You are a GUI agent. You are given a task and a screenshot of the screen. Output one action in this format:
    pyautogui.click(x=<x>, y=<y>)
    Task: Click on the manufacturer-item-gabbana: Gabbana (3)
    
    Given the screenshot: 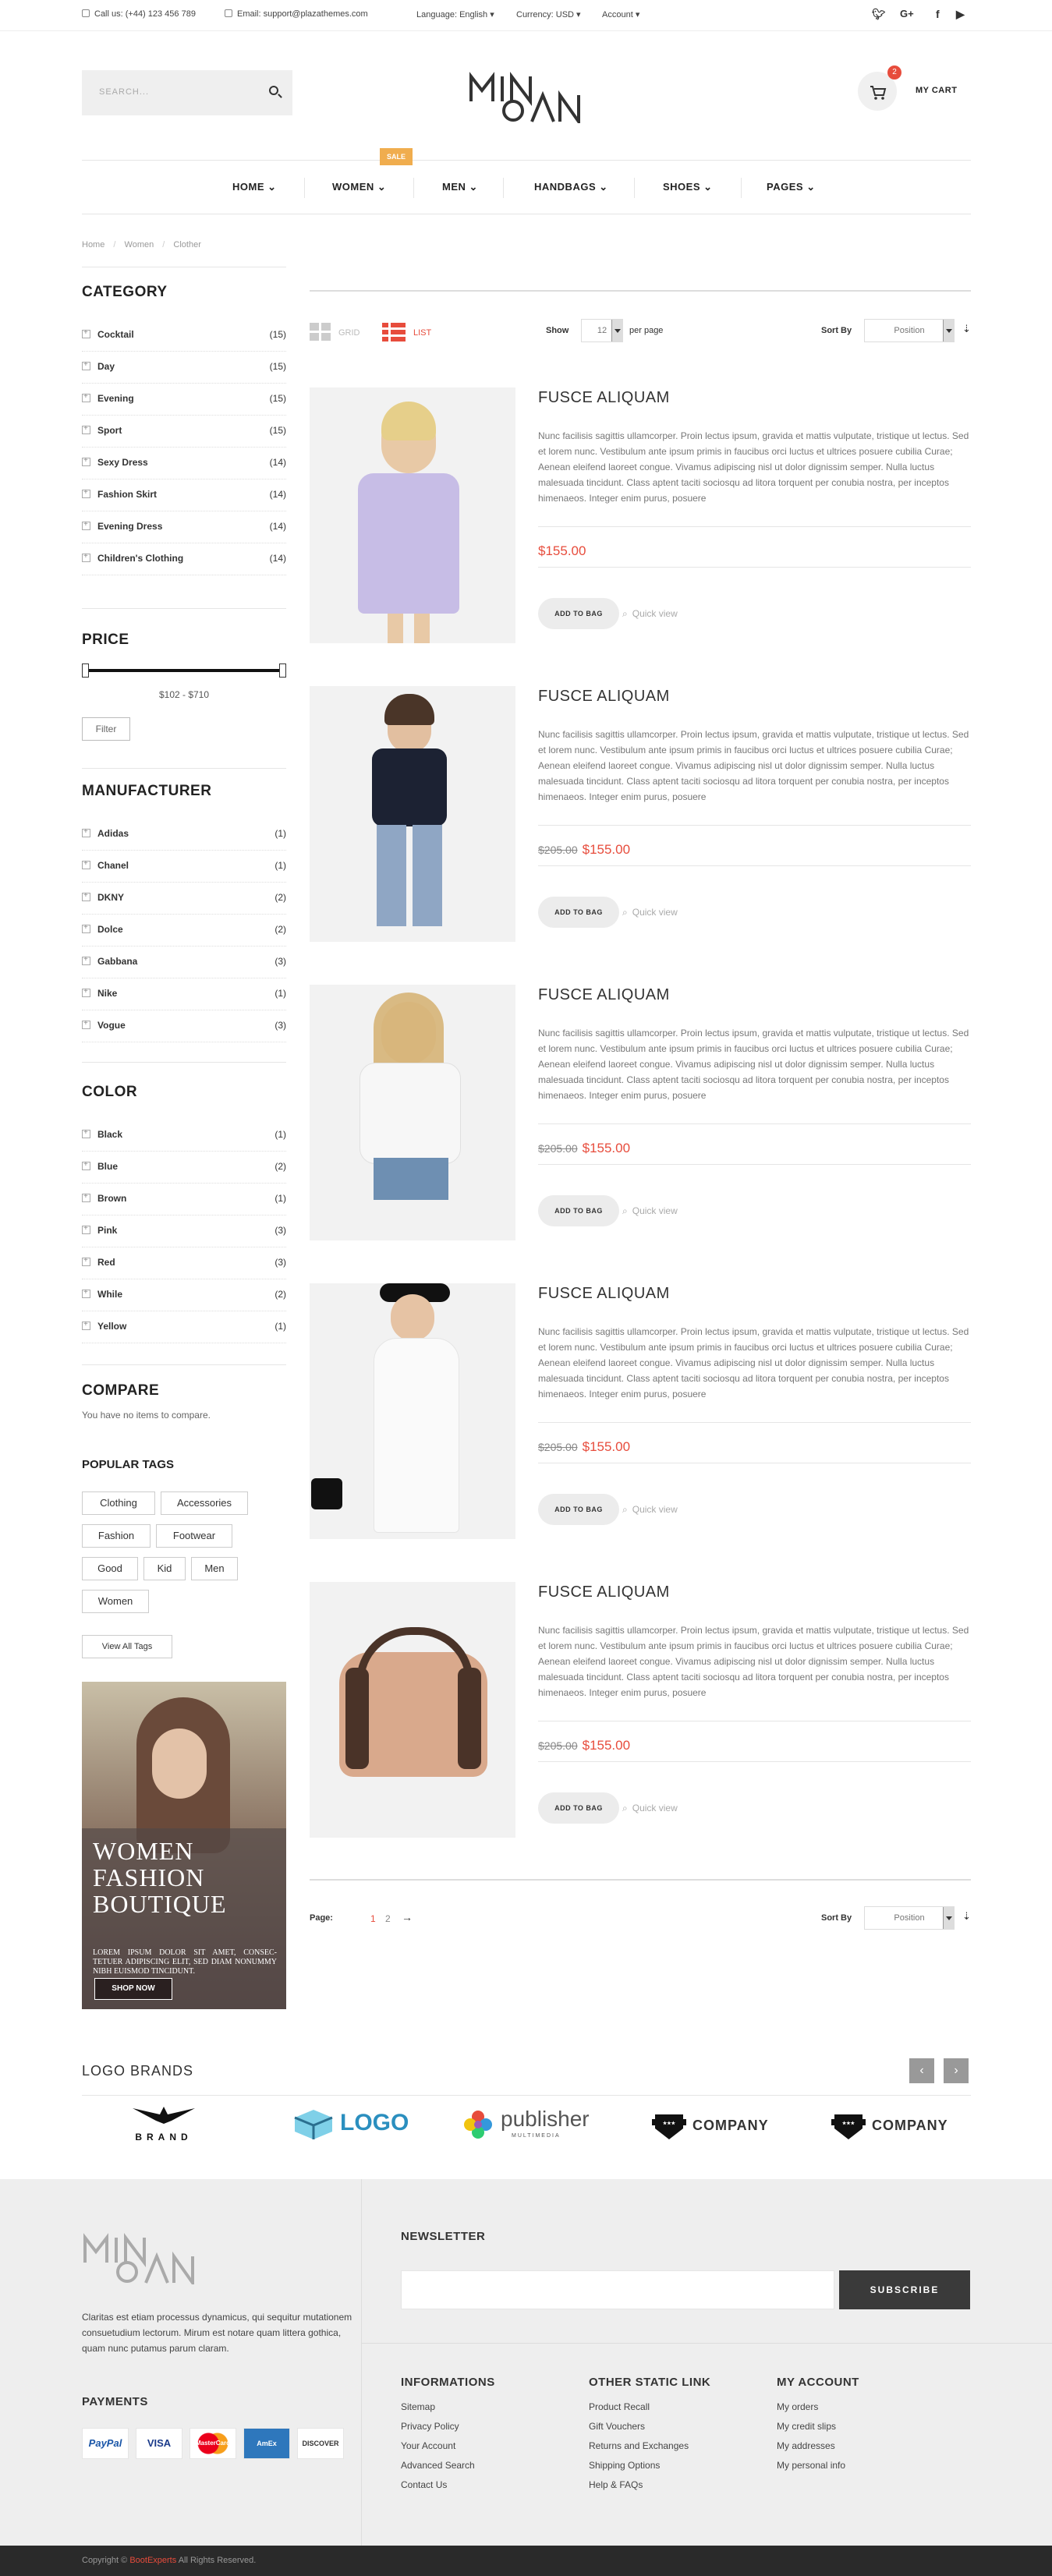 What is the action you would take?
    pyautogui.click(x=184, y=962)
    